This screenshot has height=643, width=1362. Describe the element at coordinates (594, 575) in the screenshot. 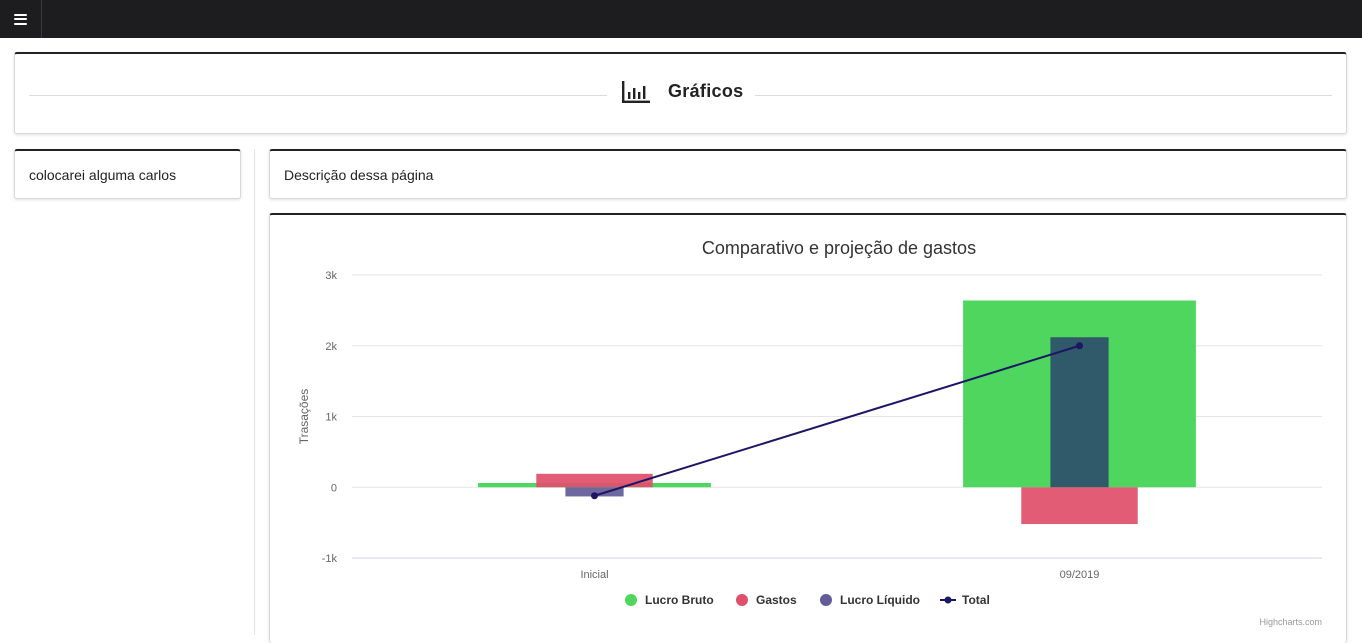

I see `x-tick-label: Inicial` at that location.